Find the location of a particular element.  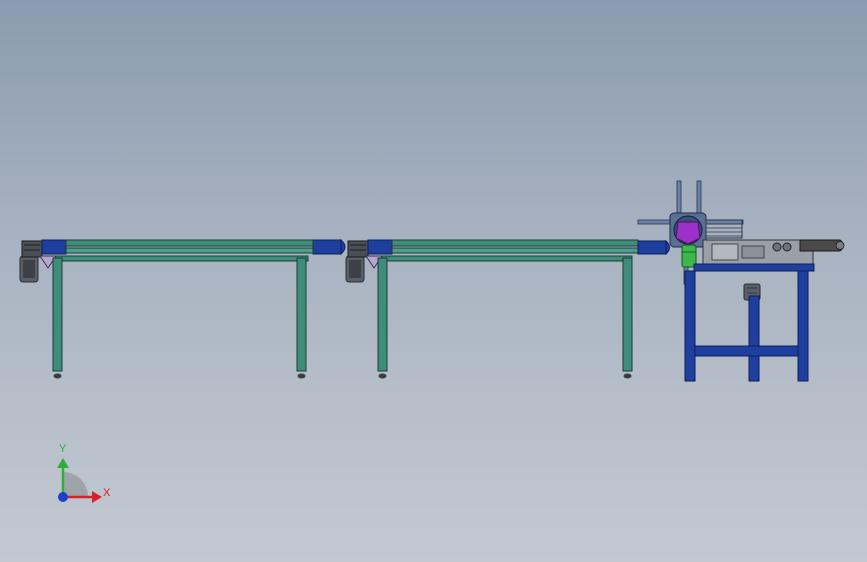

plane-indicator is located at coordinates (75, 484).